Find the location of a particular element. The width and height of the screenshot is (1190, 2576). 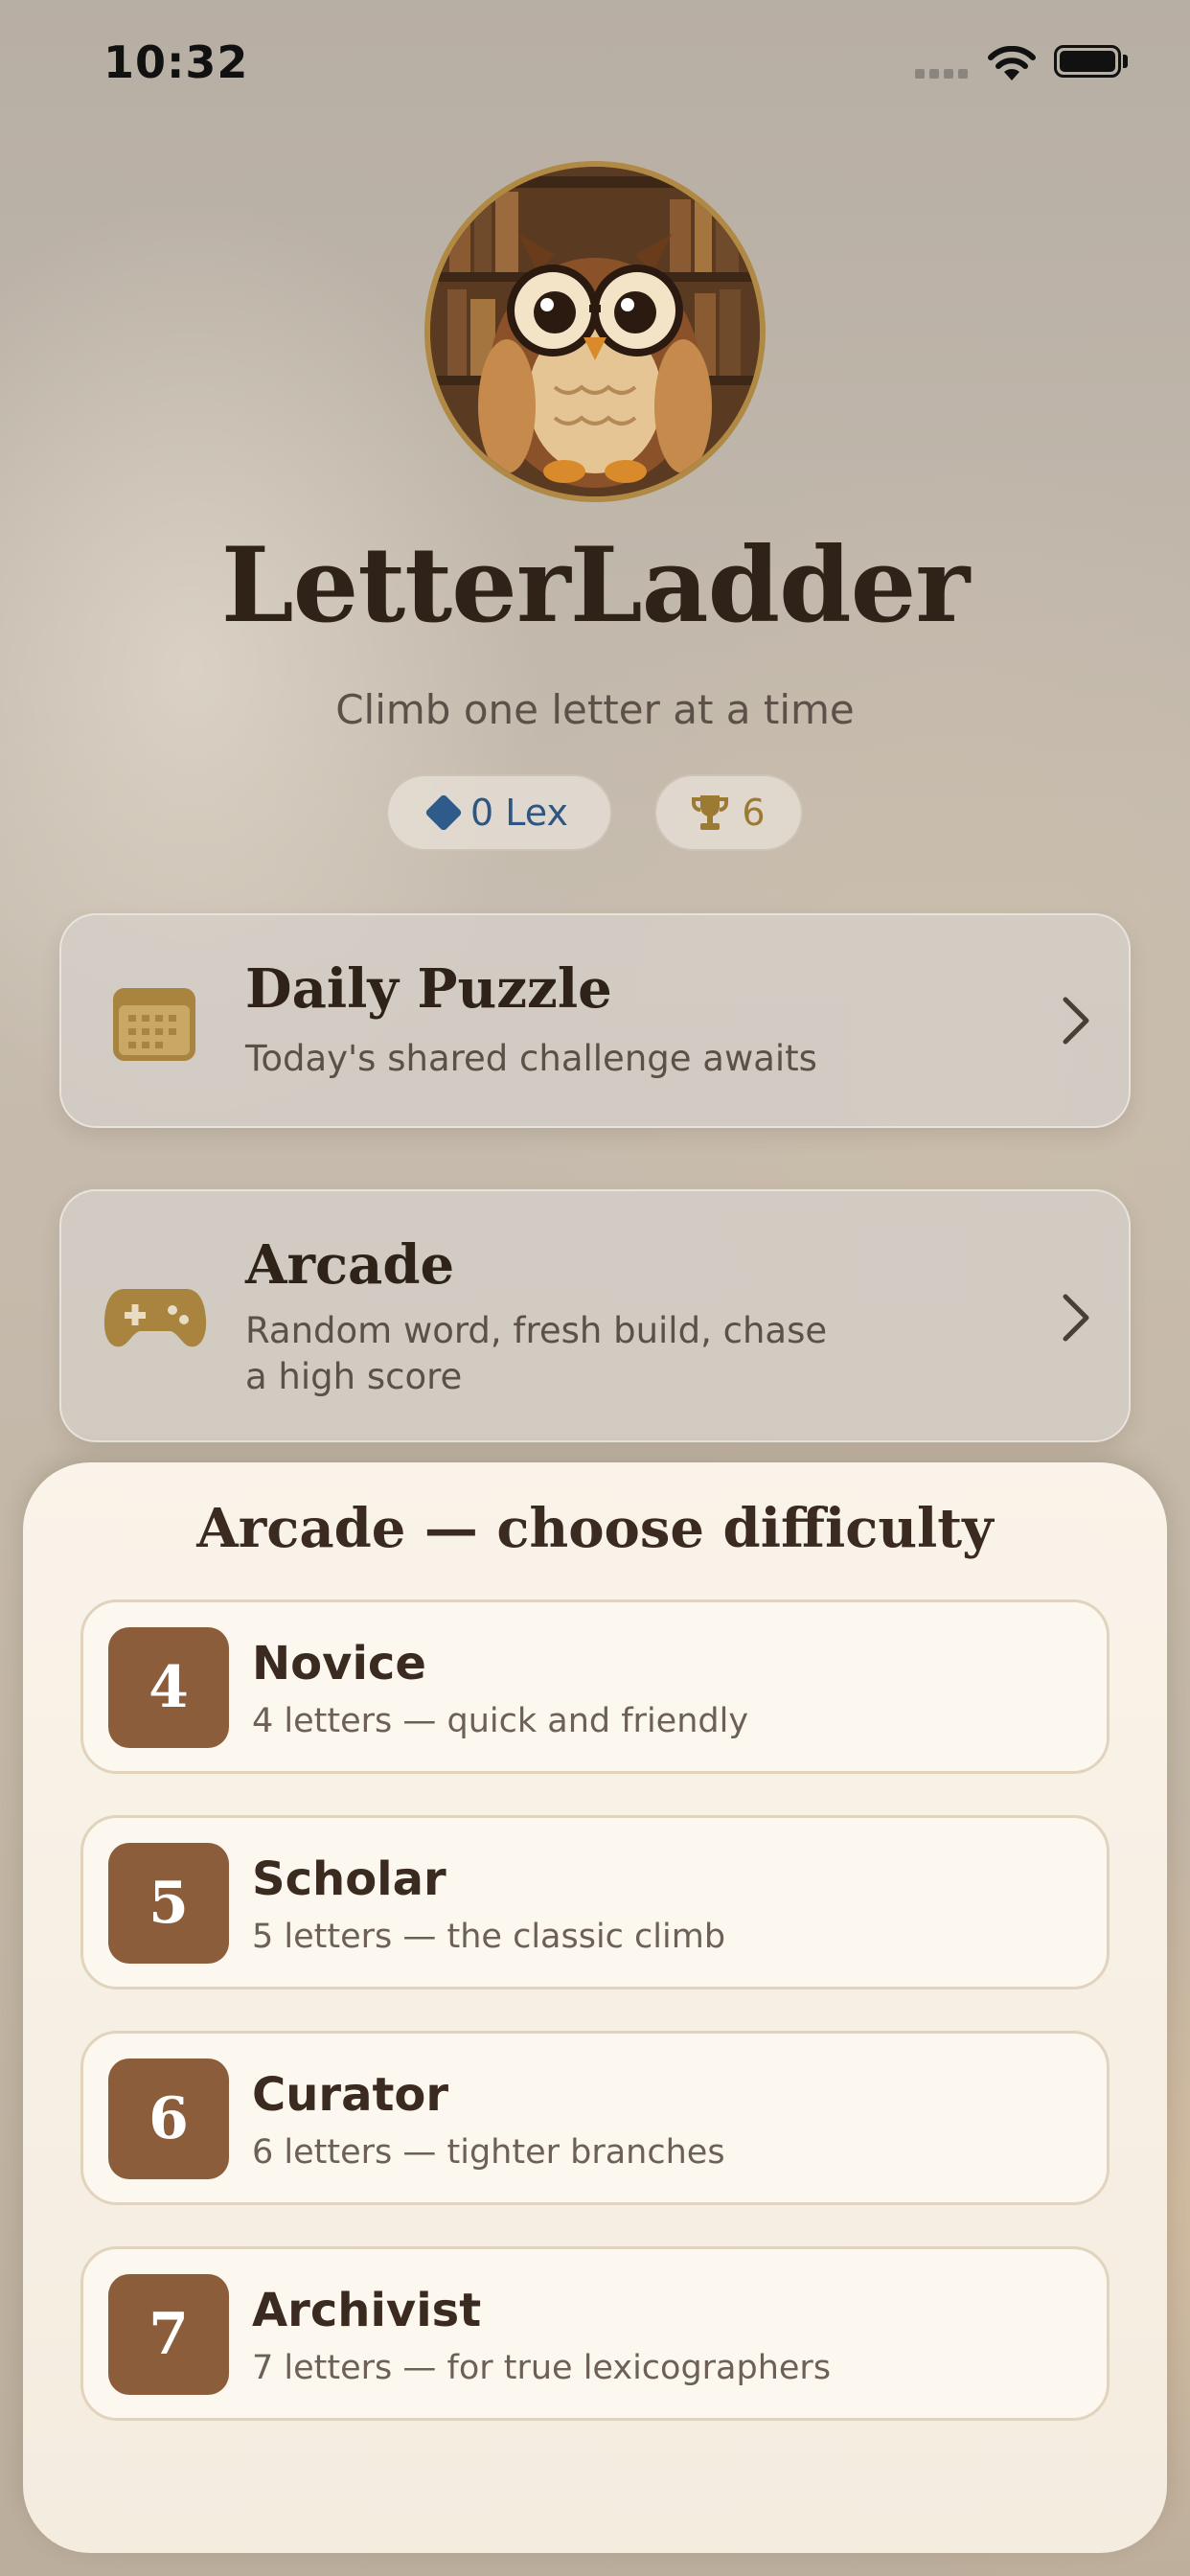

status-bar: 10:32 is located at coordinates (595, 63).